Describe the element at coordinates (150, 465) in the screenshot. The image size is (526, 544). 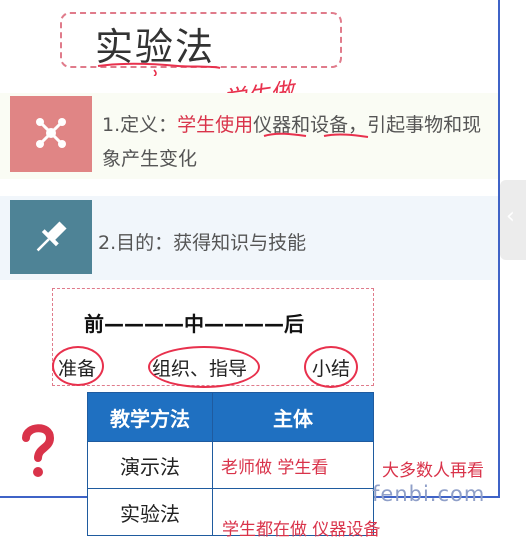
I see `table-cell-method: 演示法` at that location.